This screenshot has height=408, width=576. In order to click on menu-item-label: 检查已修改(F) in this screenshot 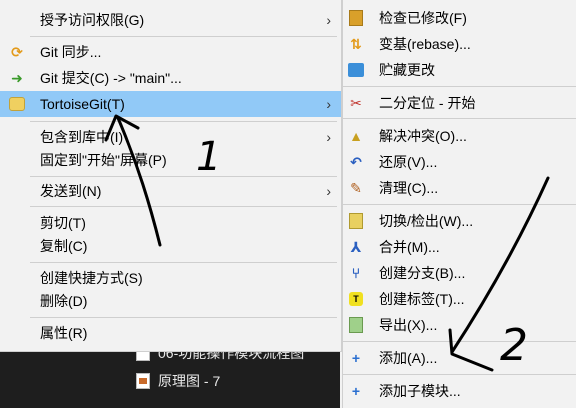, I will do `click(423, 18)`.